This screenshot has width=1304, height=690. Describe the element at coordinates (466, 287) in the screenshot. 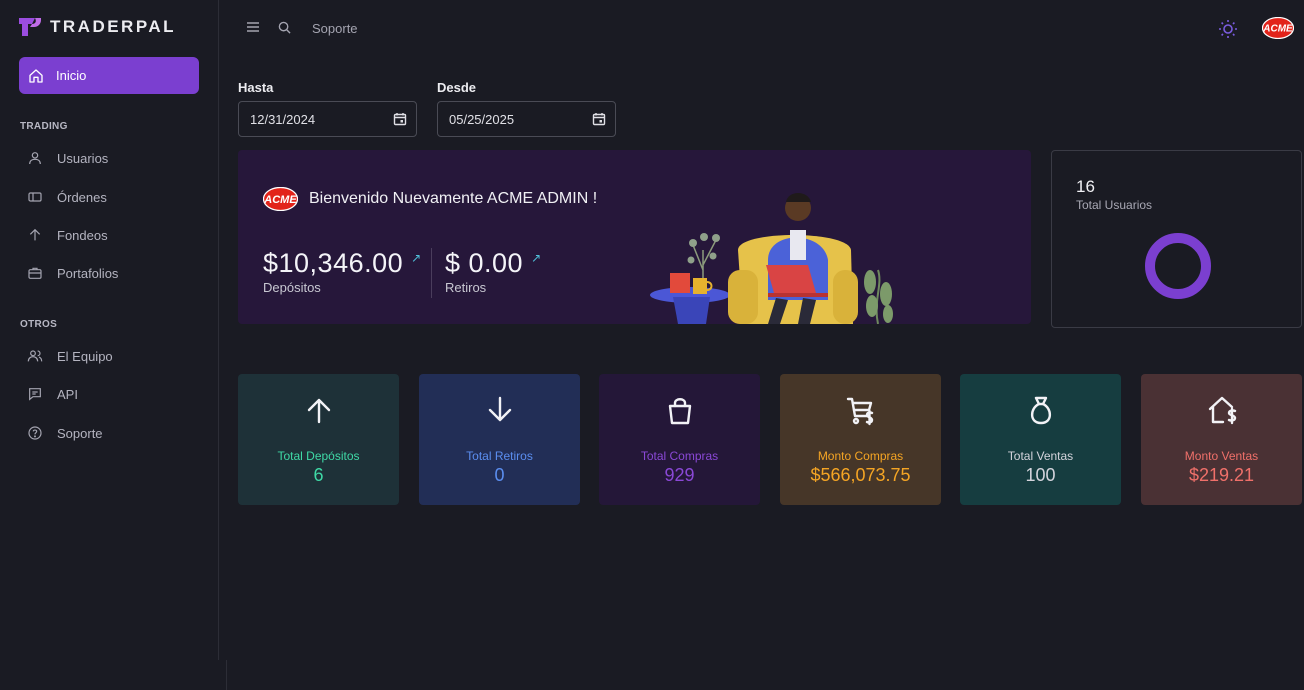

I see `withdrawals-label: Retiros` at that location.